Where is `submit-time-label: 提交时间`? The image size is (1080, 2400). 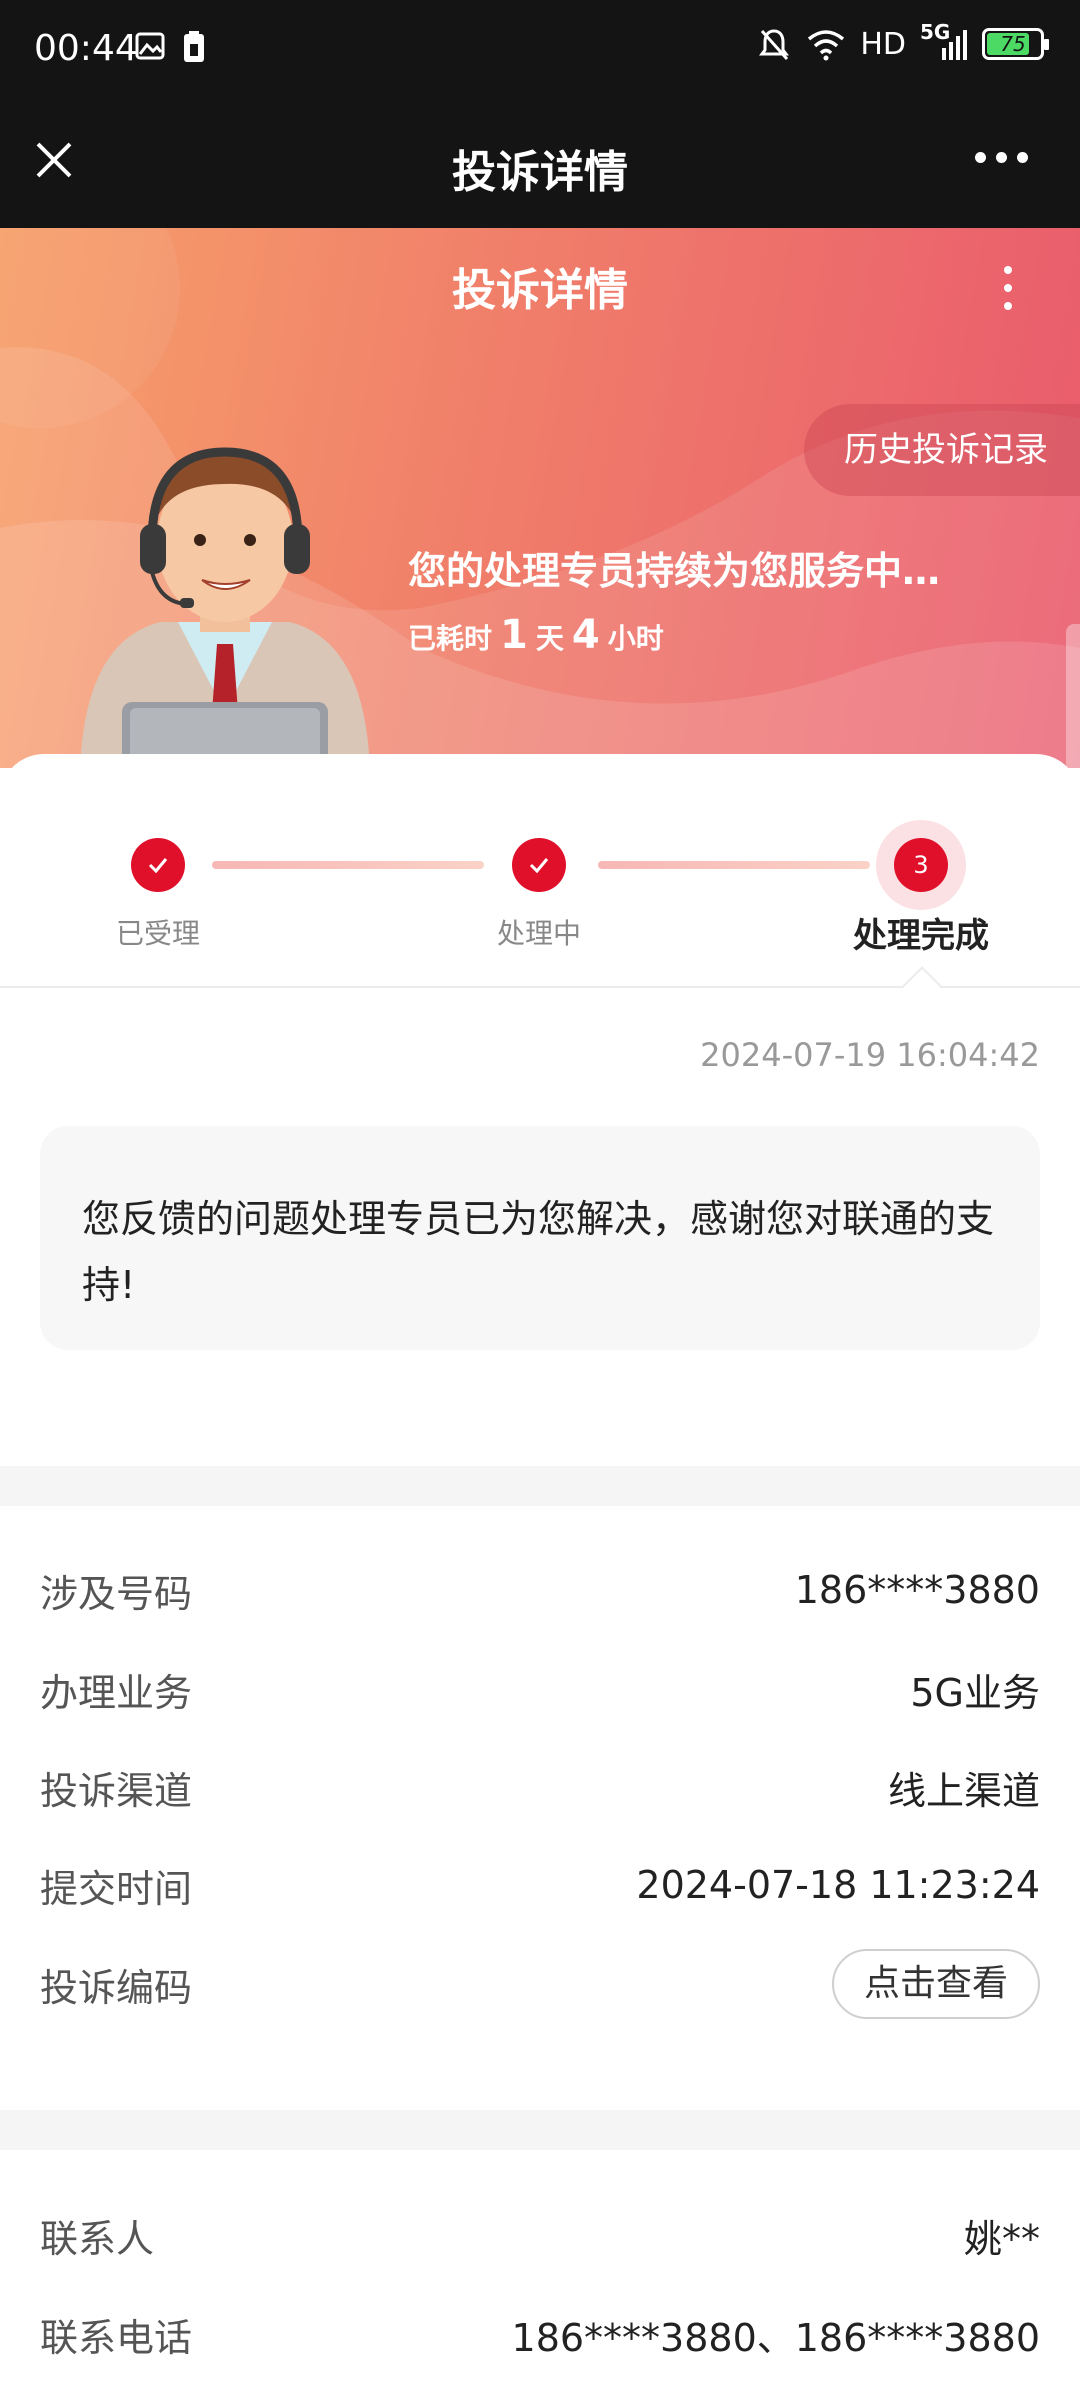
submit-time-label: 提交时间 is located at coordinates (116, 1888).